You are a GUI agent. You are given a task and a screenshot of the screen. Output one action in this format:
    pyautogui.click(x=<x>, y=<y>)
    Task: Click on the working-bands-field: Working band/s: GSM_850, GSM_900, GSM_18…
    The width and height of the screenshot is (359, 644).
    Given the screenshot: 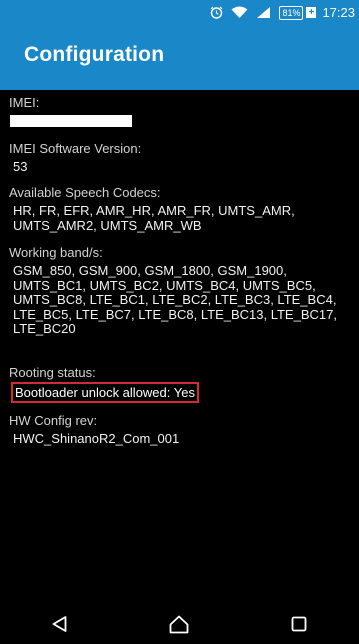 What is the action you would take?
    pyautogui.click(x=181, y=291)
    